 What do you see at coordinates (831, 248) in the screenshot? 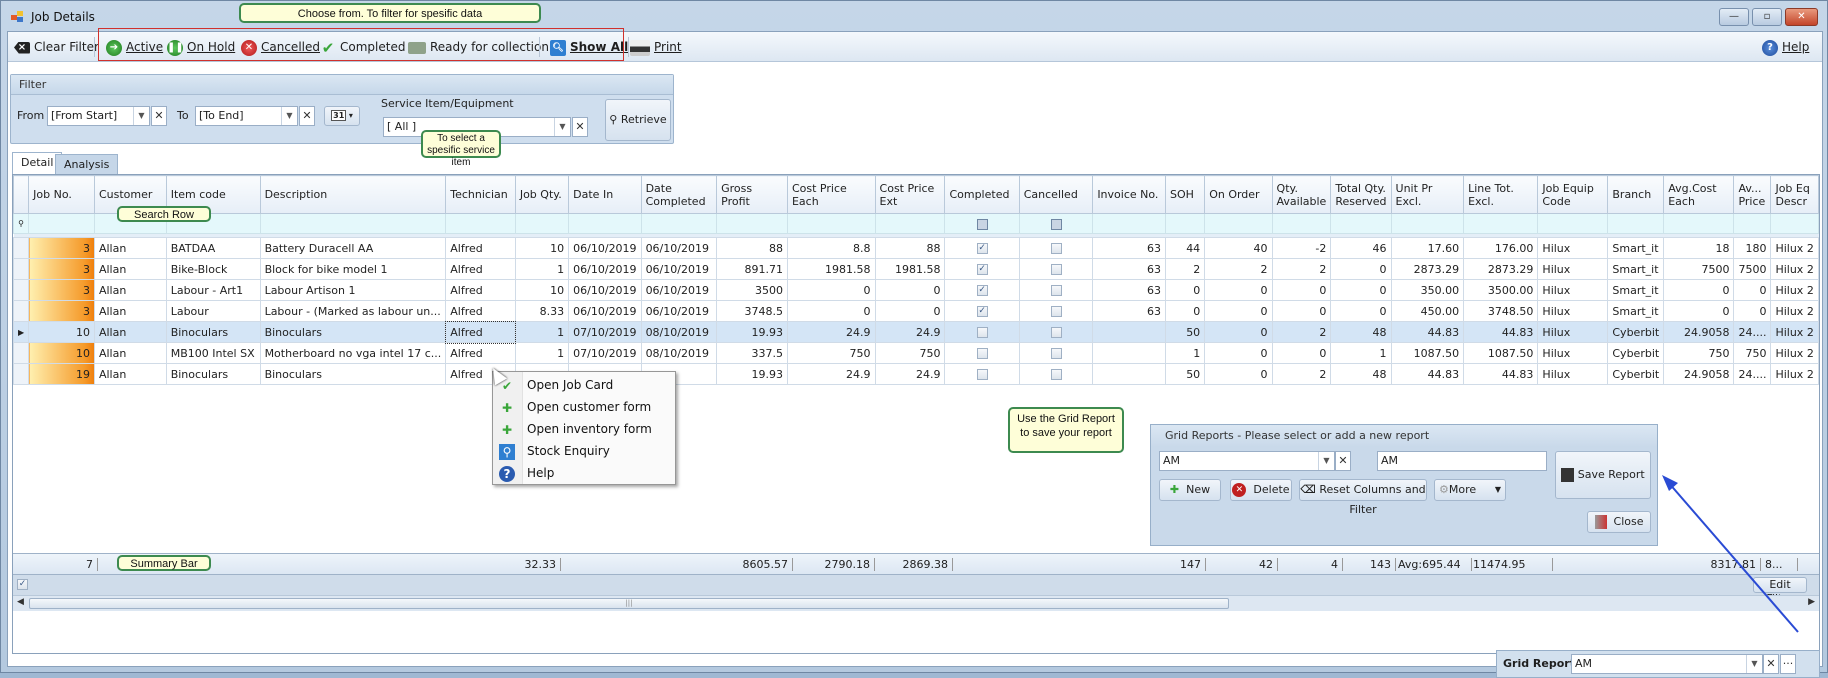
I see `cell-cost-each: 8.8` at bounding box center [831, 248].